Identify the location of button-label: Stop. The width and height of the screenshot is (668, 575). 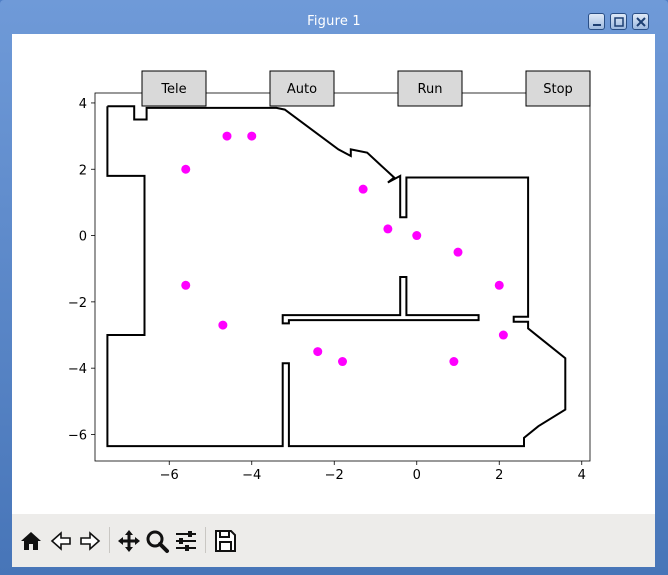
(558, 89).